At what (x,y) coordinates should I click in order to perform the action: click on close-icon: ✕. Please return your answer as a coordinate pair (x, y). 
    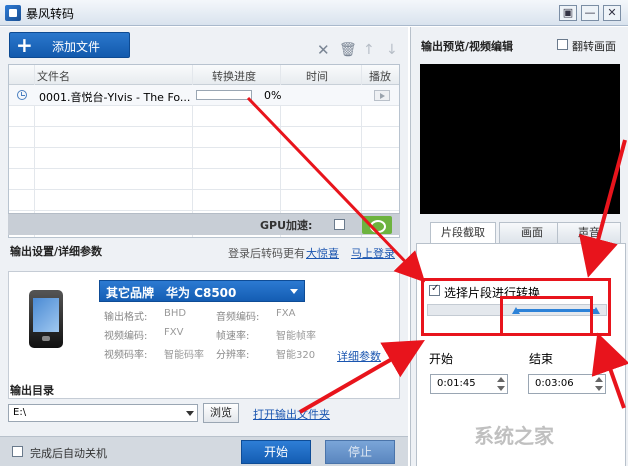
    Looking at the image, I should click on (323, 50).